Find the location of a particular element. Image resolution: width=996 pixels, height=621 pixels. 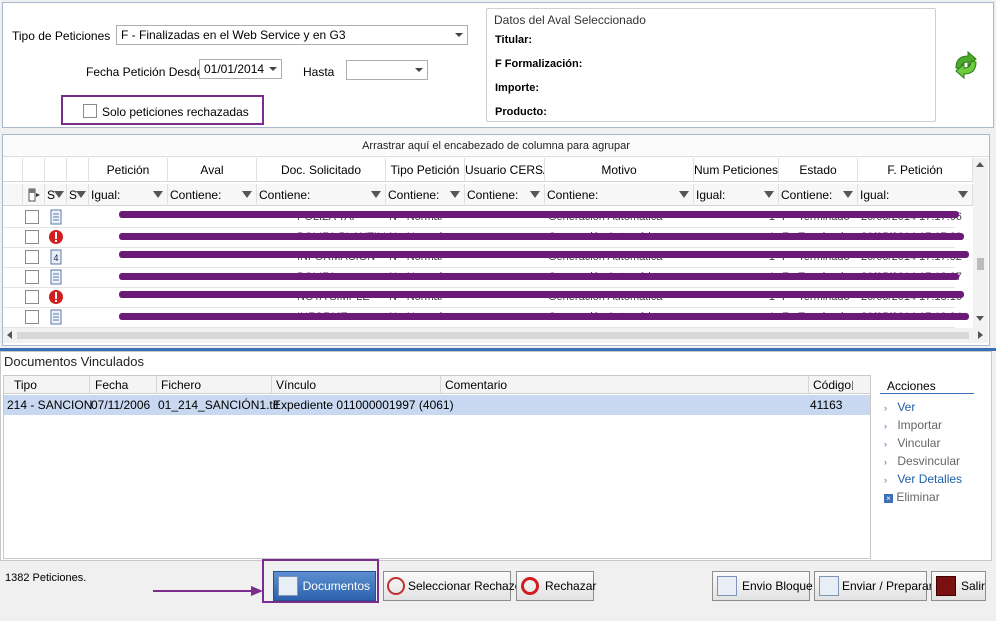

filter-motivo: Contiene: is located at coordinates (619, 195).